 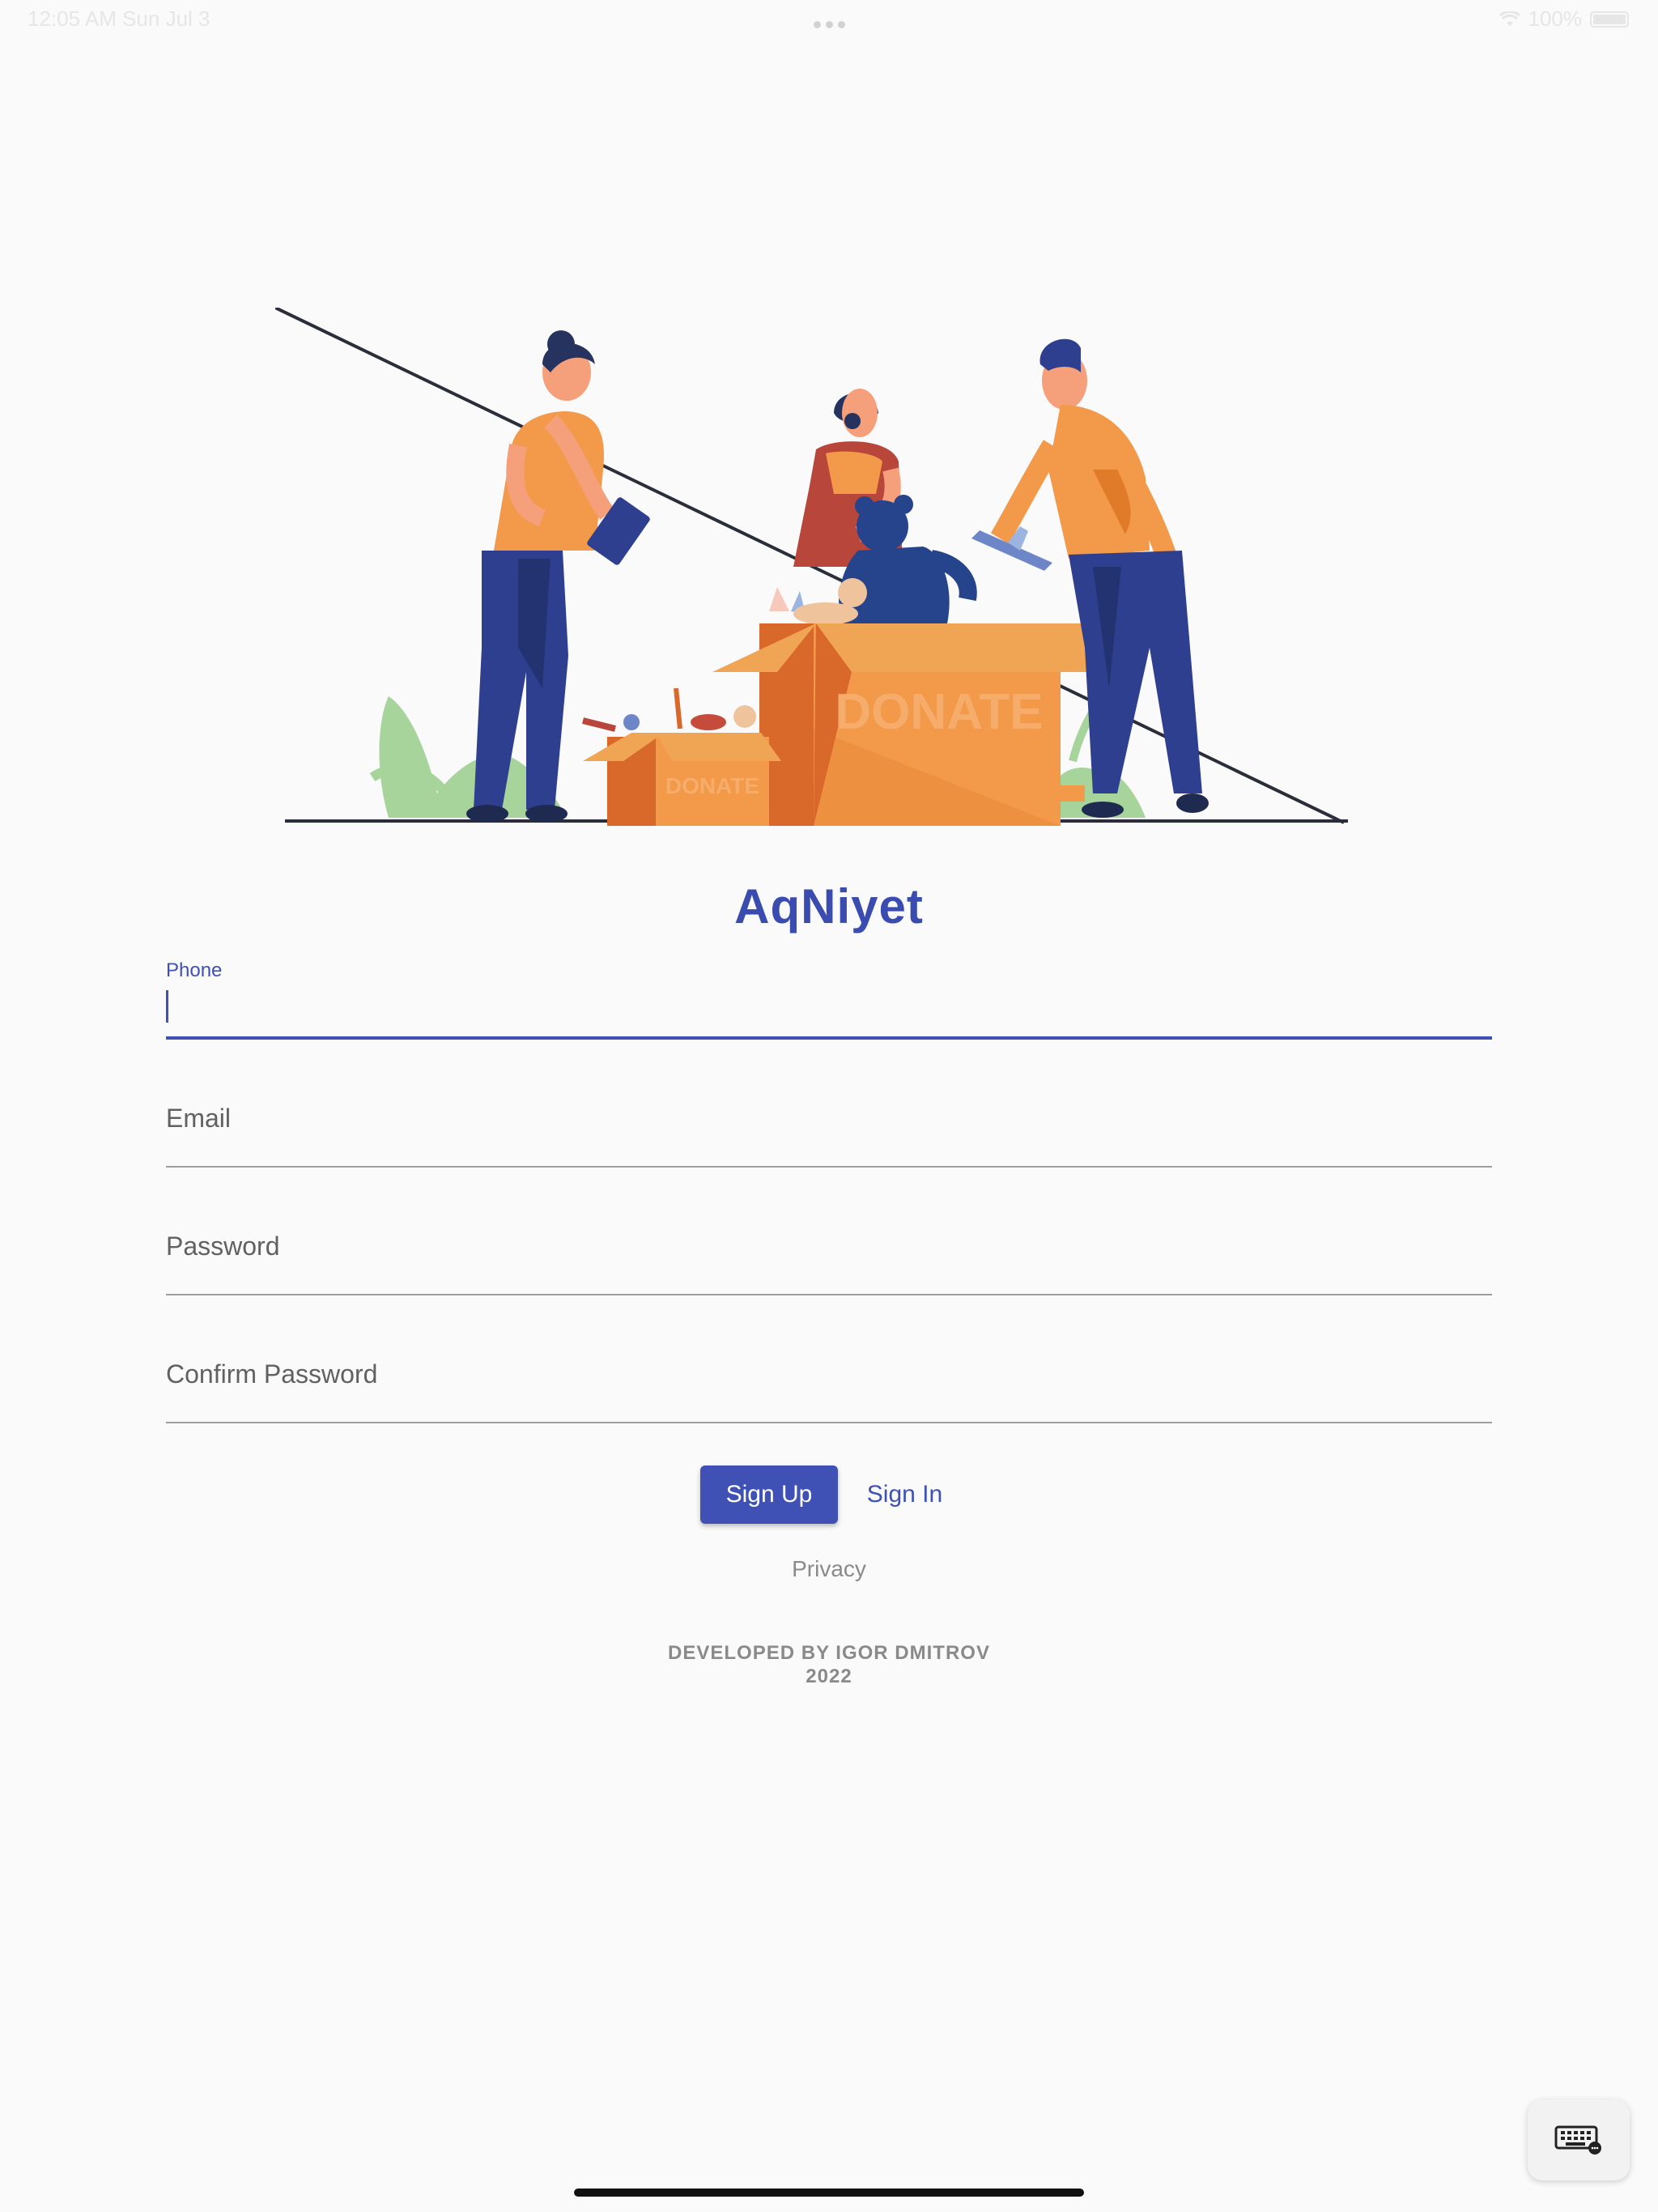 What do you see at coordinates (829, 2193) in the screenshot?
I see `home-indicator` at bounding box center [829, 2193].